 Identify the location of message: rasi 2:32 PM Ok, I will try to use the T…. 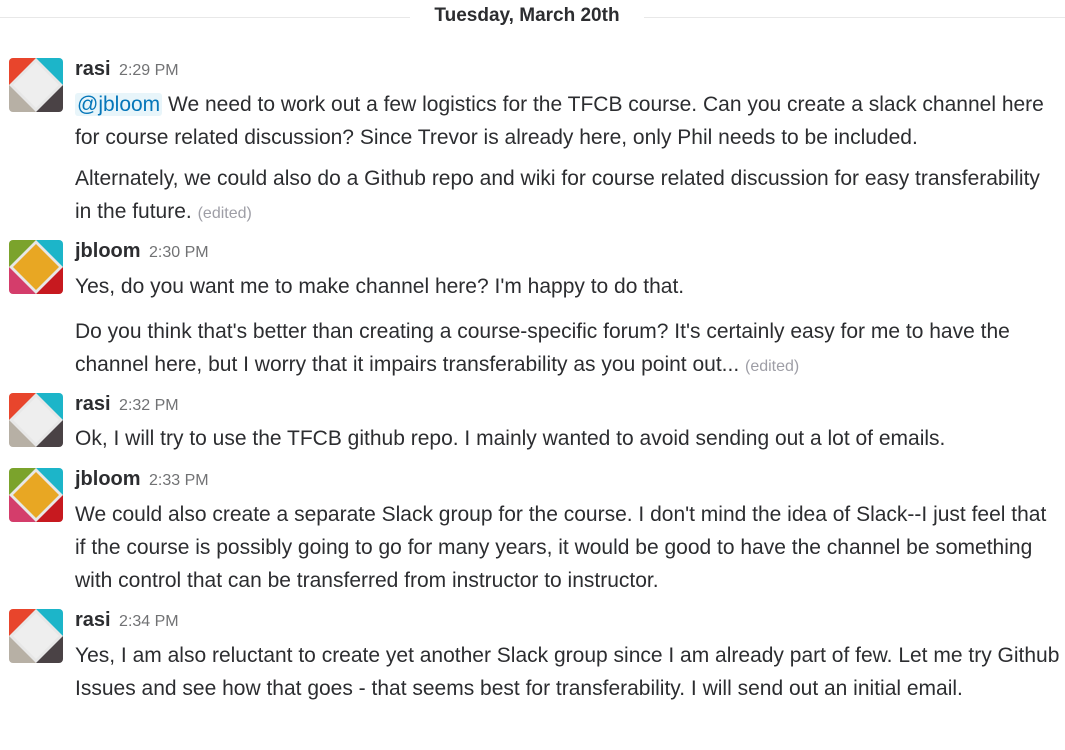
(532, 425).